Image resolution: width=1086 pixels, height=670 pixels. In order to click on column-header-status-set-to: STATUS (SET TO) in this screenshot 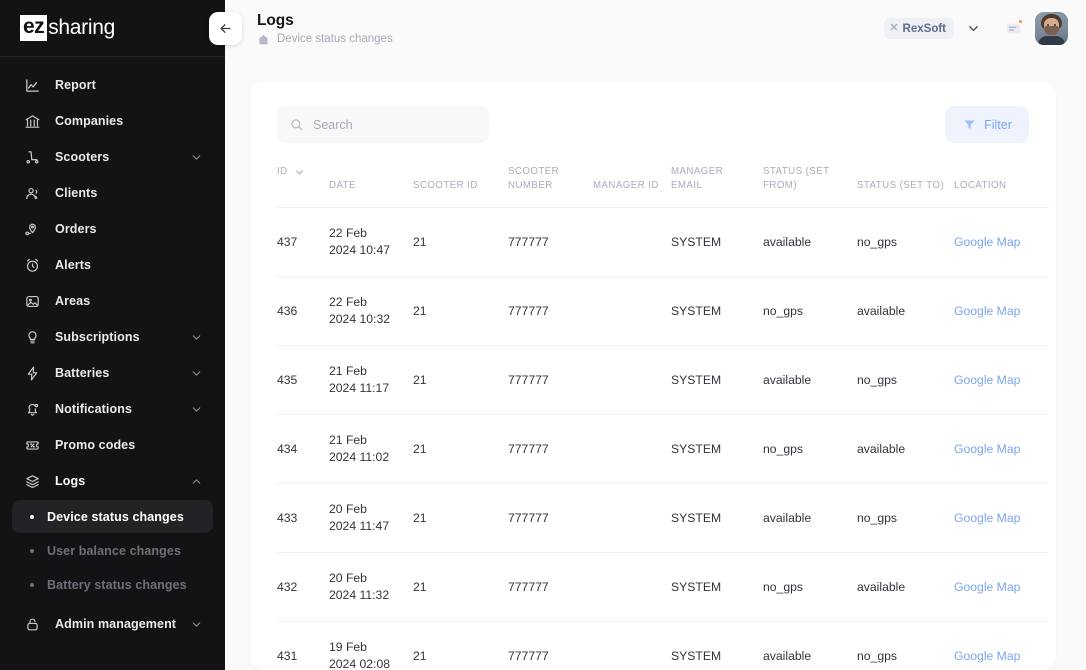, I will do `click(905, 182)`.